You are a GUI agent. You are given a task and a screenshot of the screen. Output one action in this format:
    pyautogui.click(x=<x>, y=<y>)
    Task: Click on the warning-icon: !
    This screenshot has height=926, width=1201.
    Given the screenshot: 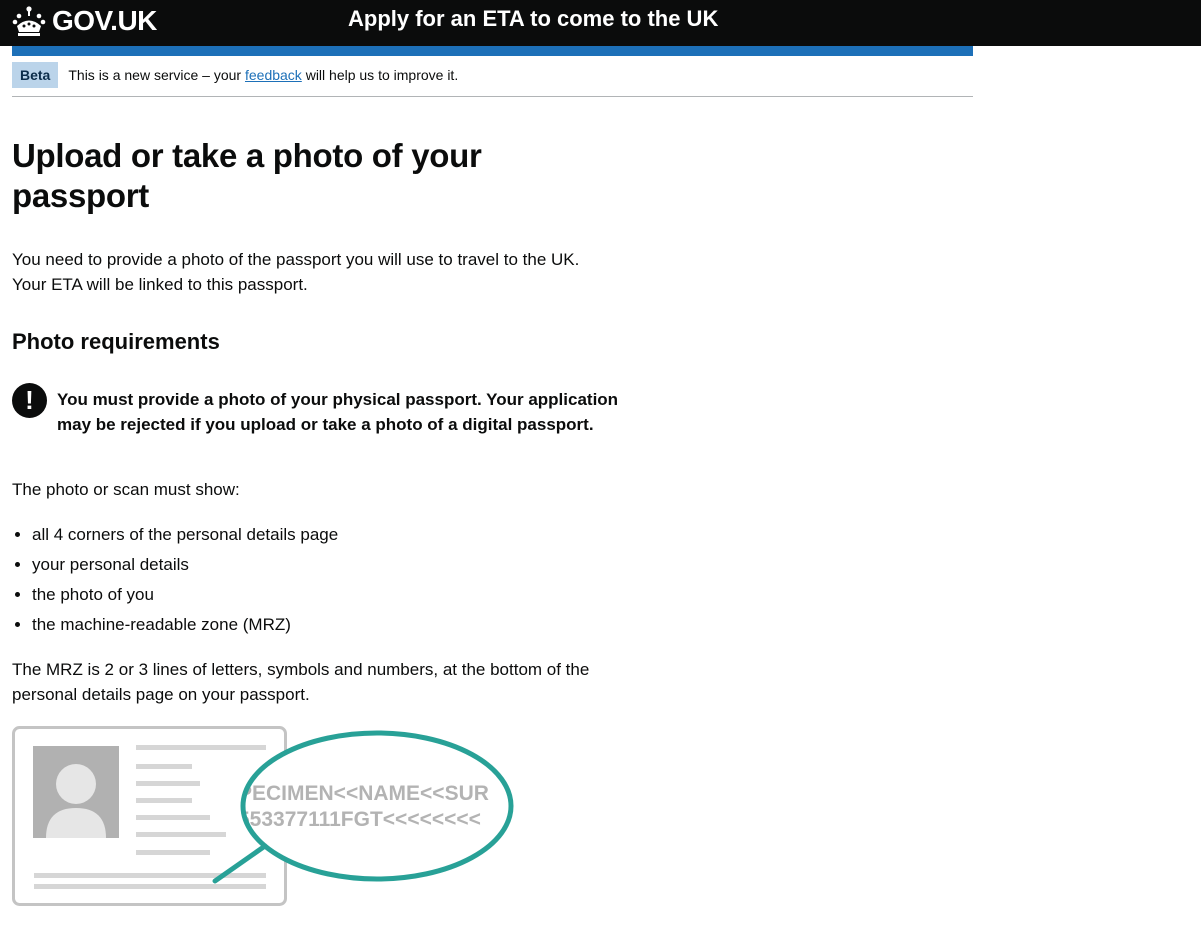 What is the action you would take?
    pyautogui.click(x=29, y=400)
    